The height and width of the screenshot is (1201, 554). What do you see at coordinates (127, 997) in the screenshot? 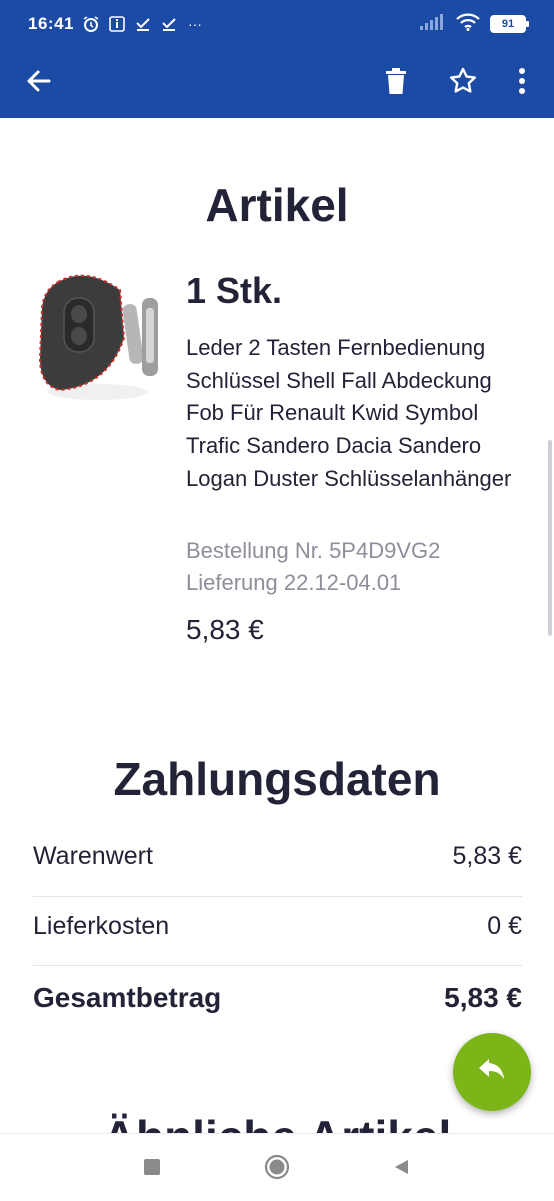
I see `payment-label: Gesamtbetrag` at bounding box center [127, 997].